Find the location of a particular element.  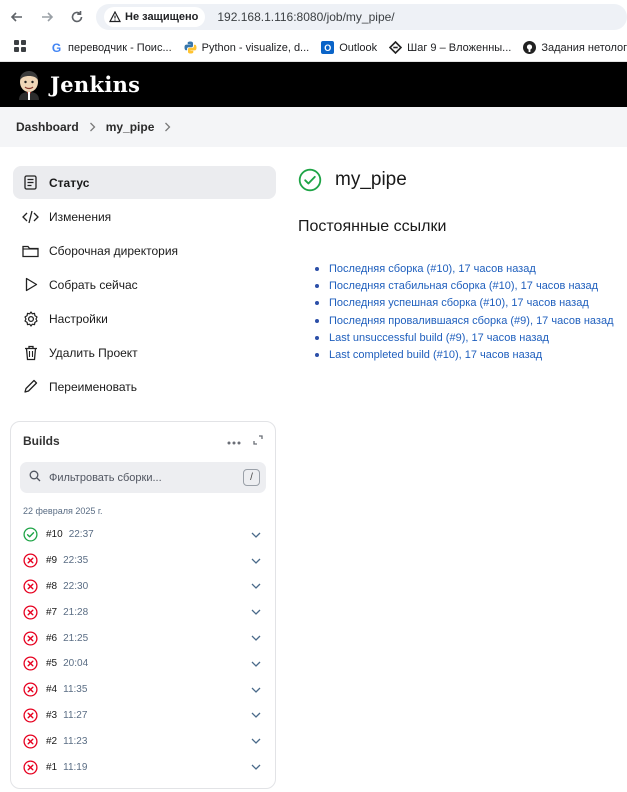

back-icon is located at coordinates (17, 17).